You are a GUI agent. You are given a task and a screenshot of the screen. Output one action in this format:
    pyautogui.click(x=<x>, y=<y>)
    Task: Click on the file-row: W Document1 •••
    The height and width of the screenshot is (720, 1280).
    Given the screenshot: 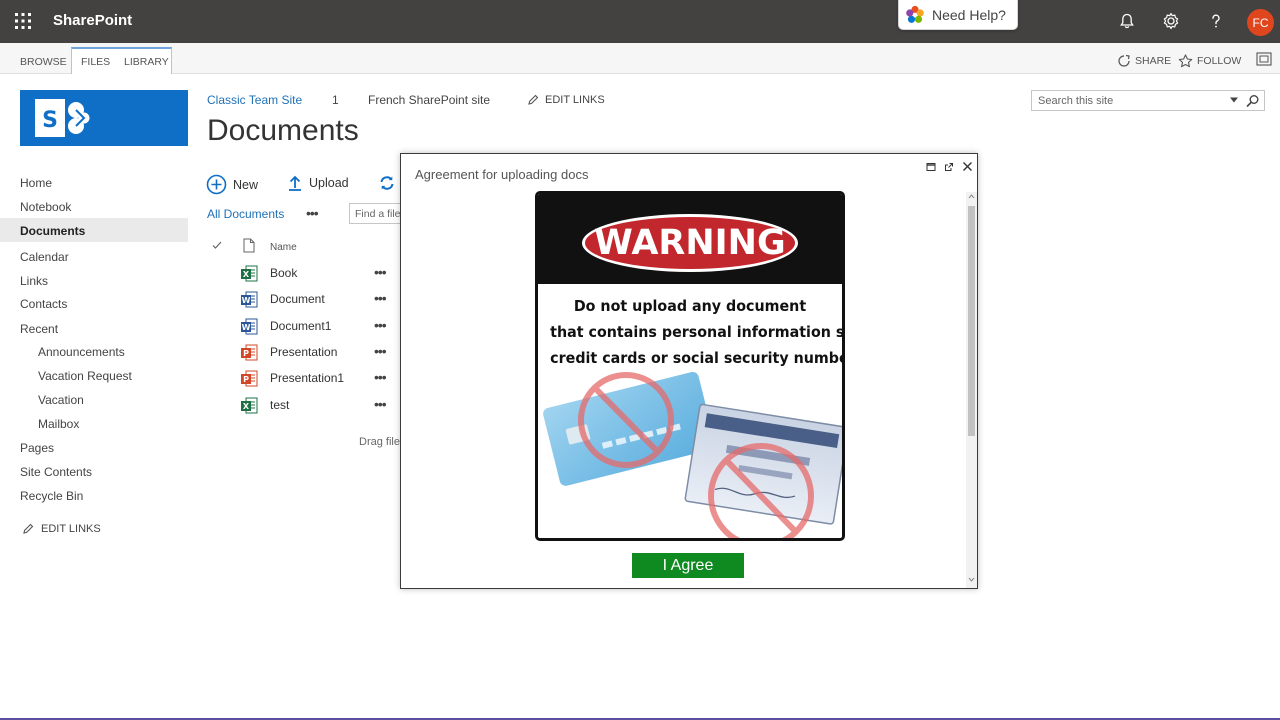 What is the action you would take?
    pyautogui.click(x=320, y=327)
    